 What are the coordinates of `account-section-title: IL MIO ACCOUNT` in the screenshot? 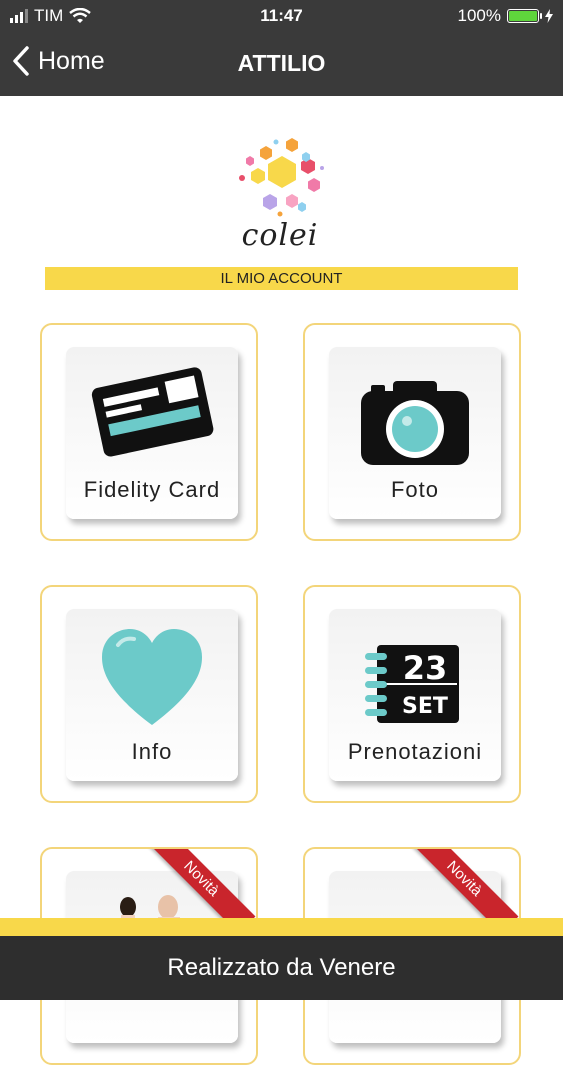 It's located at (281, 278).